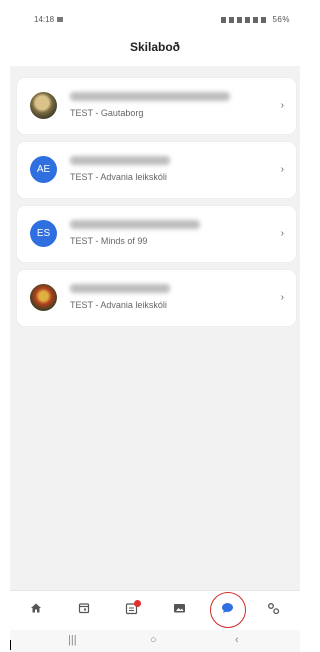 The width and height of the screenshot is (320, 652). I want to click on tab-photos, so click(179, 611).